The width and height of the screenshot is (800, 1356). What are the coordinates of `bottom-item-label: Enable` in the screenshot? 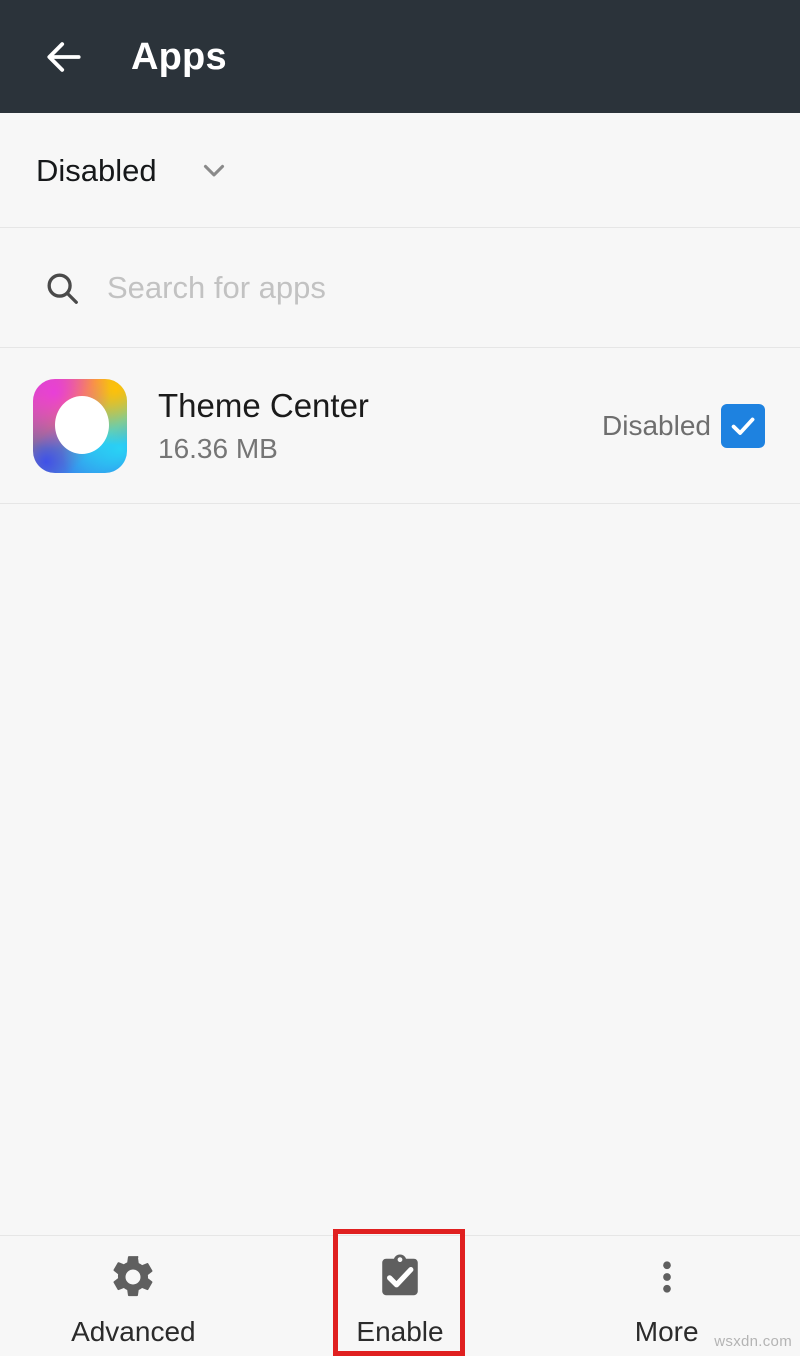 It's located at (400, 1331).